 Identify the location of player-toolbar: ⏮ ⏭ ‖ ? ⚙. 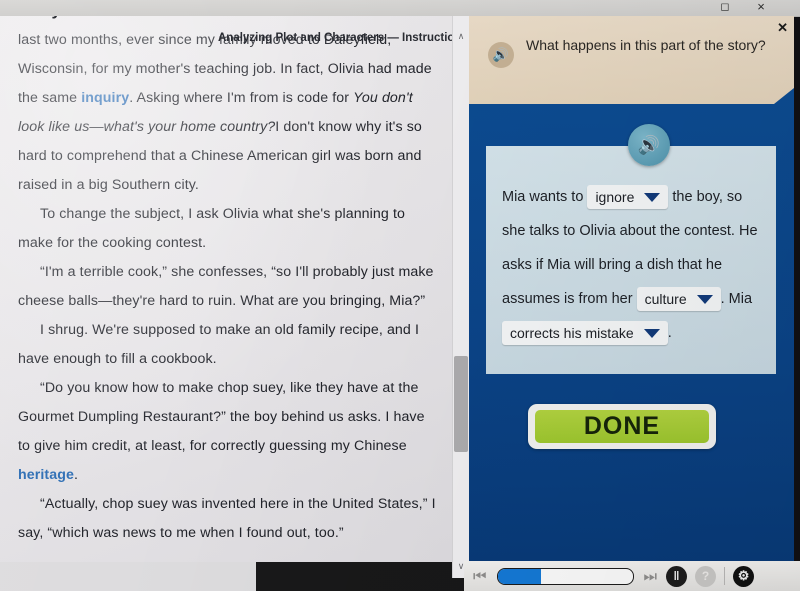
(632, 576).